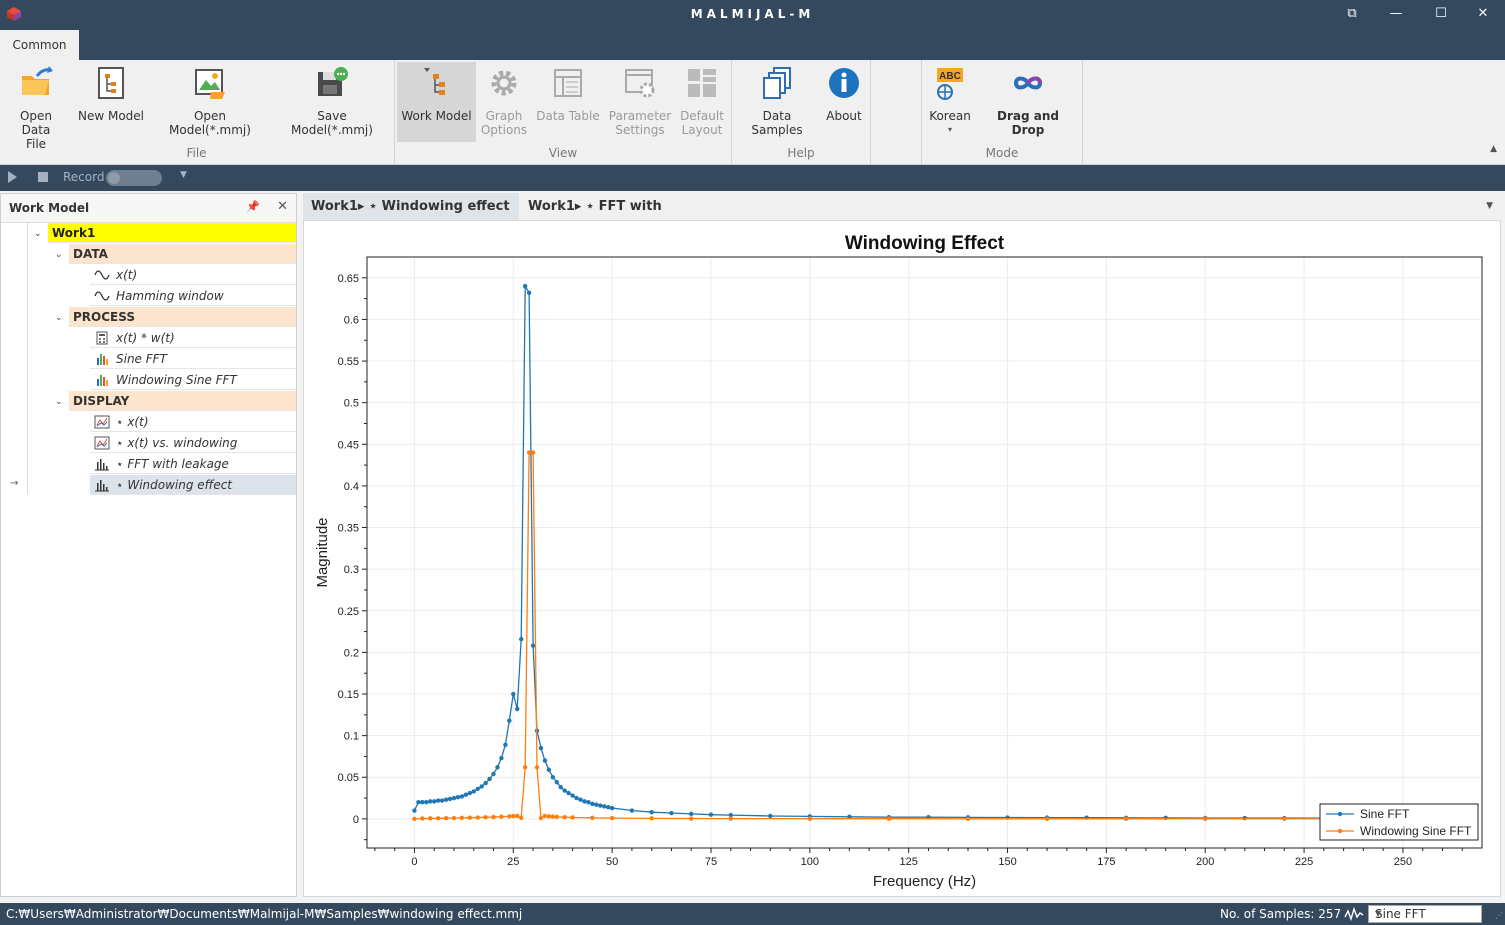 The width and height of the screenshot is (1505, 925). What do you see at coordinates (182, 317) in the screenshot?
I see `tree-group-process: PROCESS` at bounding box center [182, 317].